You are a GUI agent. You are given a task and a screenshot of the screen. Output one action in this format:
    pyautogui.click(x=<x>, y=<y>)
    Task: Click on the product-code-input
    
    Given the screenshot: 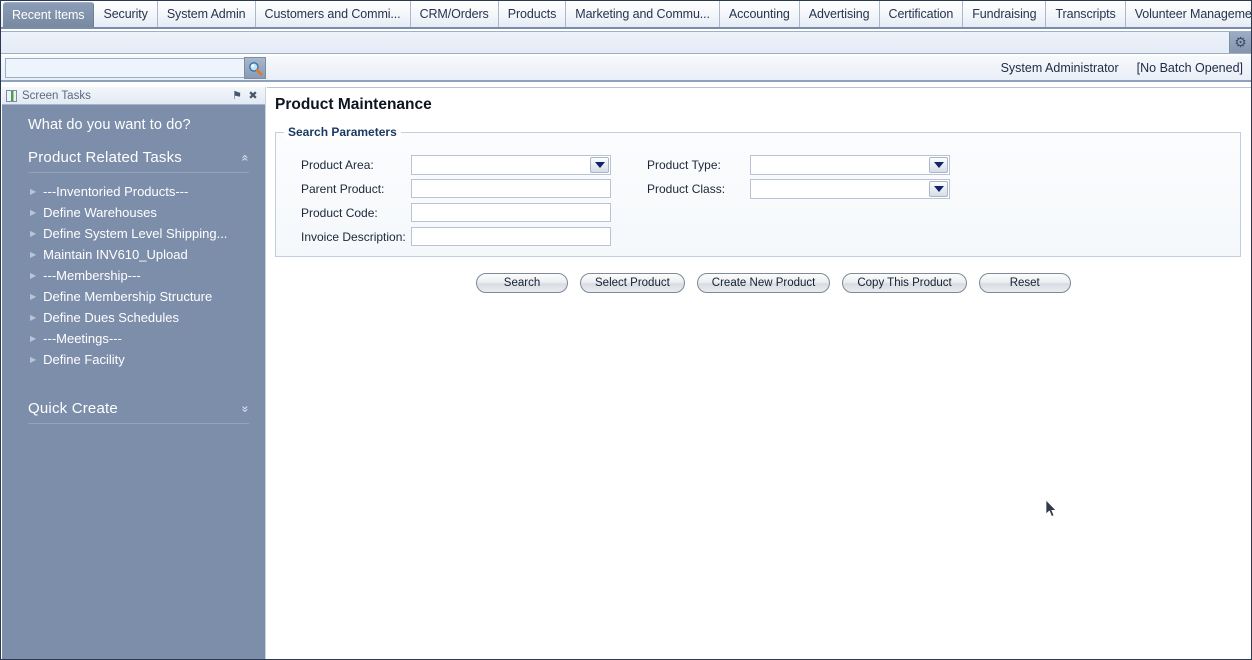 What is the action you would take?
    pyautogui.click(x=511, y=212)
    